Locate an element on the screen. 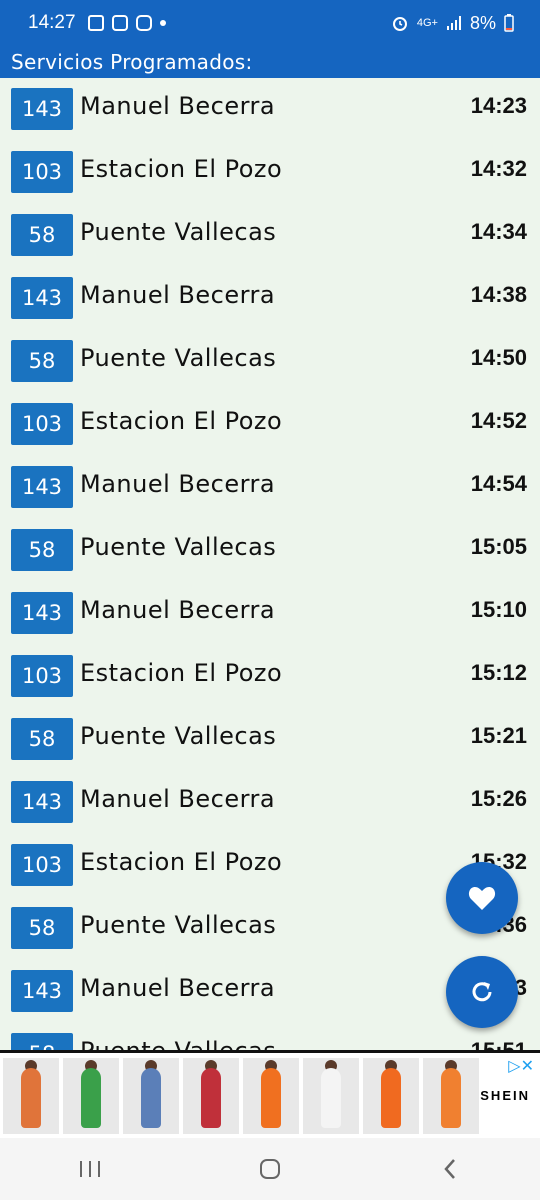 Image resolution: width=540 pixels, height=1200 pixels. network-type: 4G+ is located at coordinates (427, 23).